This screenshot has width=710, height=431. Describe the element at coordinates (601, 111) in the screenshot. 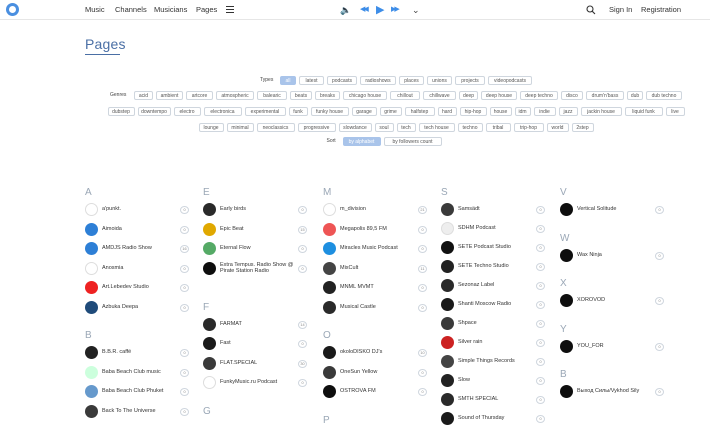

I see `genre-chip: jackin house` at that location.